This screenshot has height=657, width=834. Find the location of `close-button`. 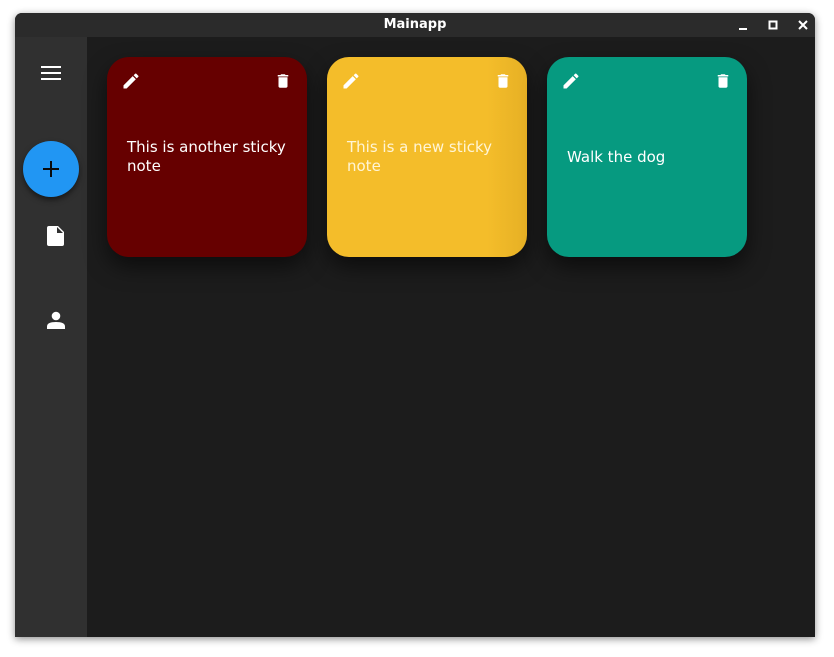

close-button is located at coordinates (803, 25).